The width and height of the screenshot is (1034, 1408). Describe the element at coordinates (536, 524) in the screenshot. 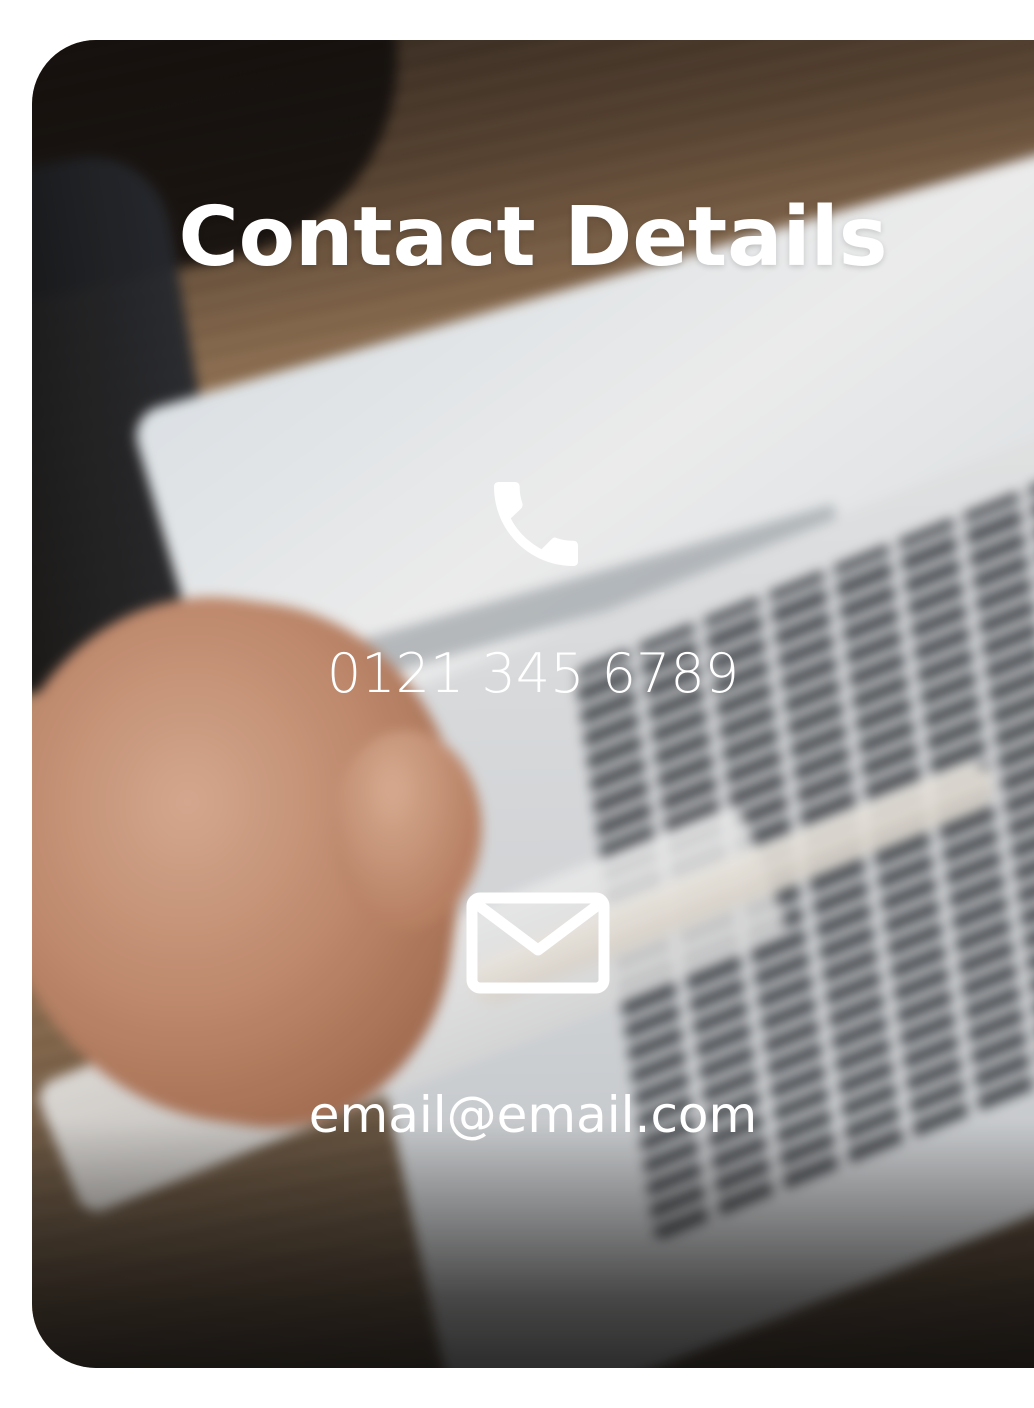

I see `phone-icon` at that location.